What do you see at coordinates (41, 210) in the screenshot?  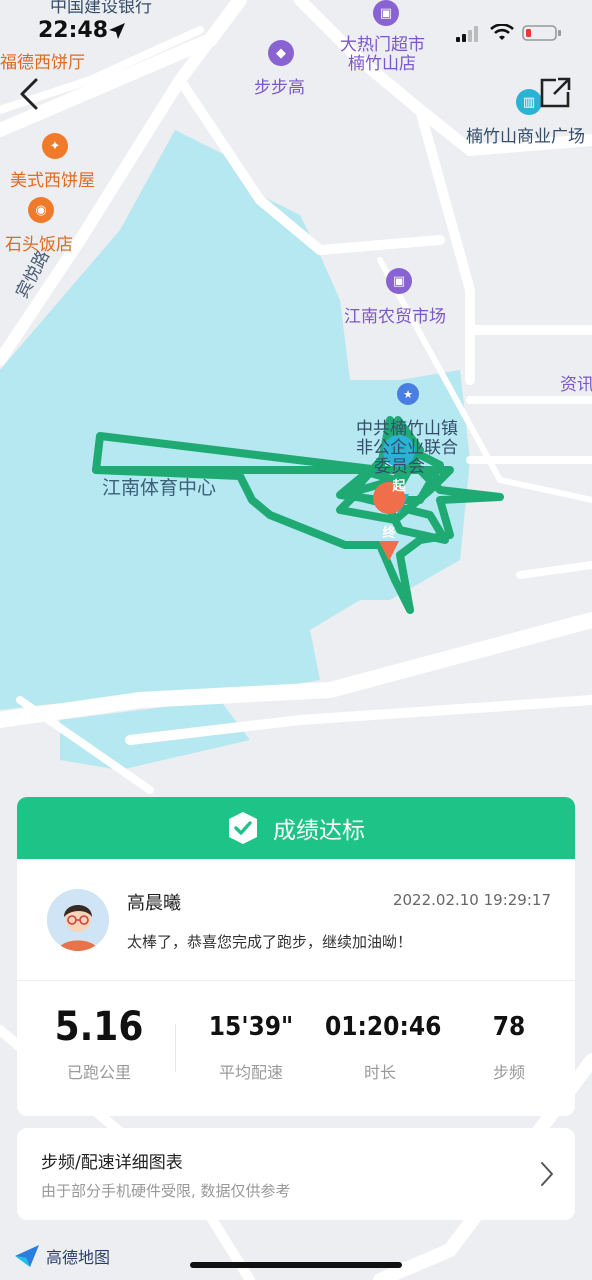 I see `poi-restaurant-icon: ◉` at bounding box center [41, 210].